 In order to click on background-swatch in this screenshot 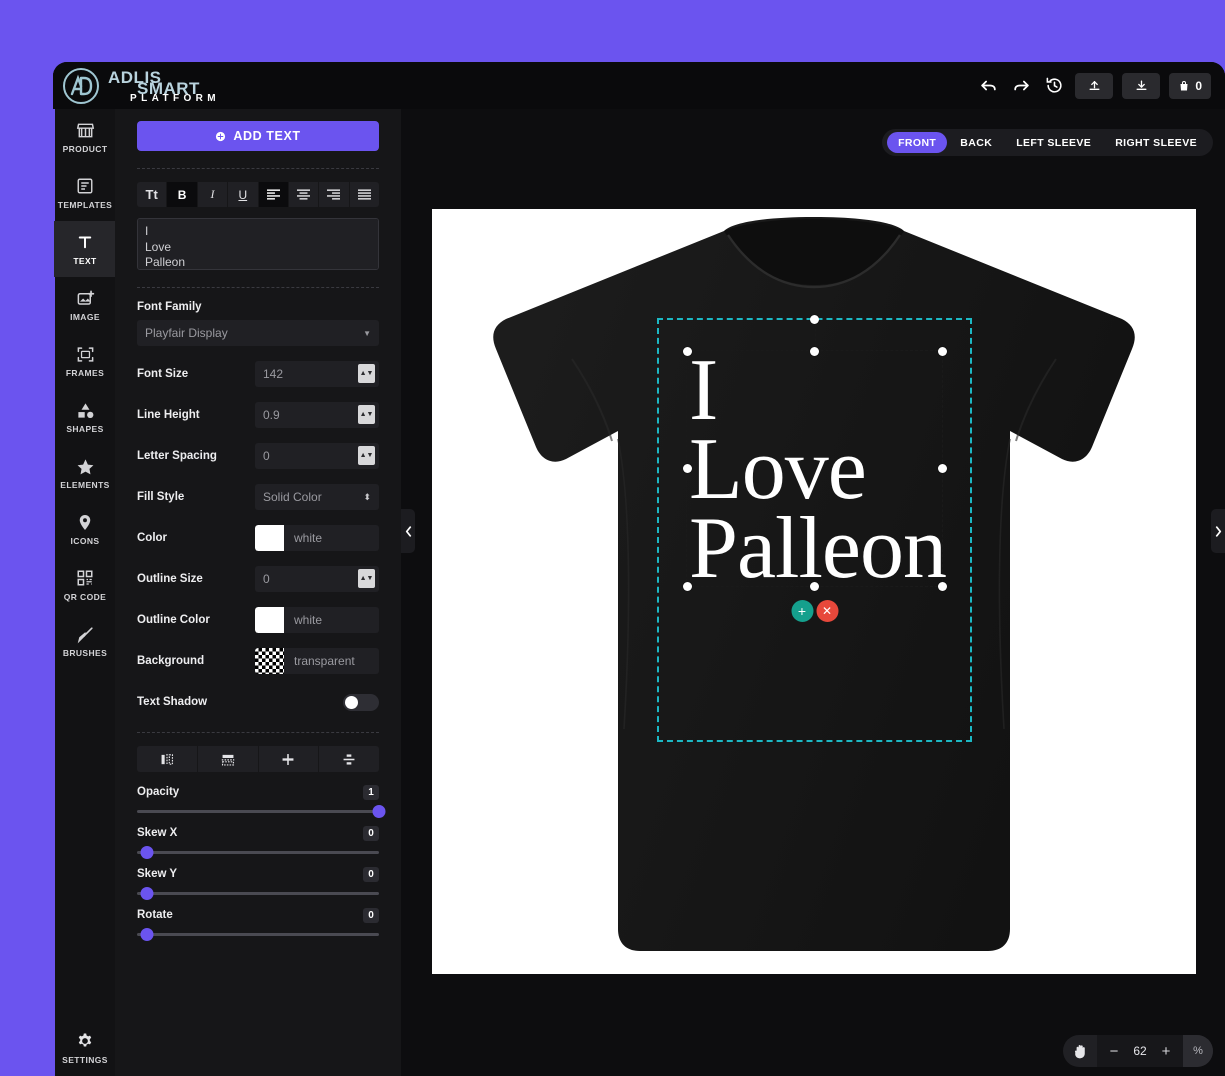, I will do `click(269, 661)`.